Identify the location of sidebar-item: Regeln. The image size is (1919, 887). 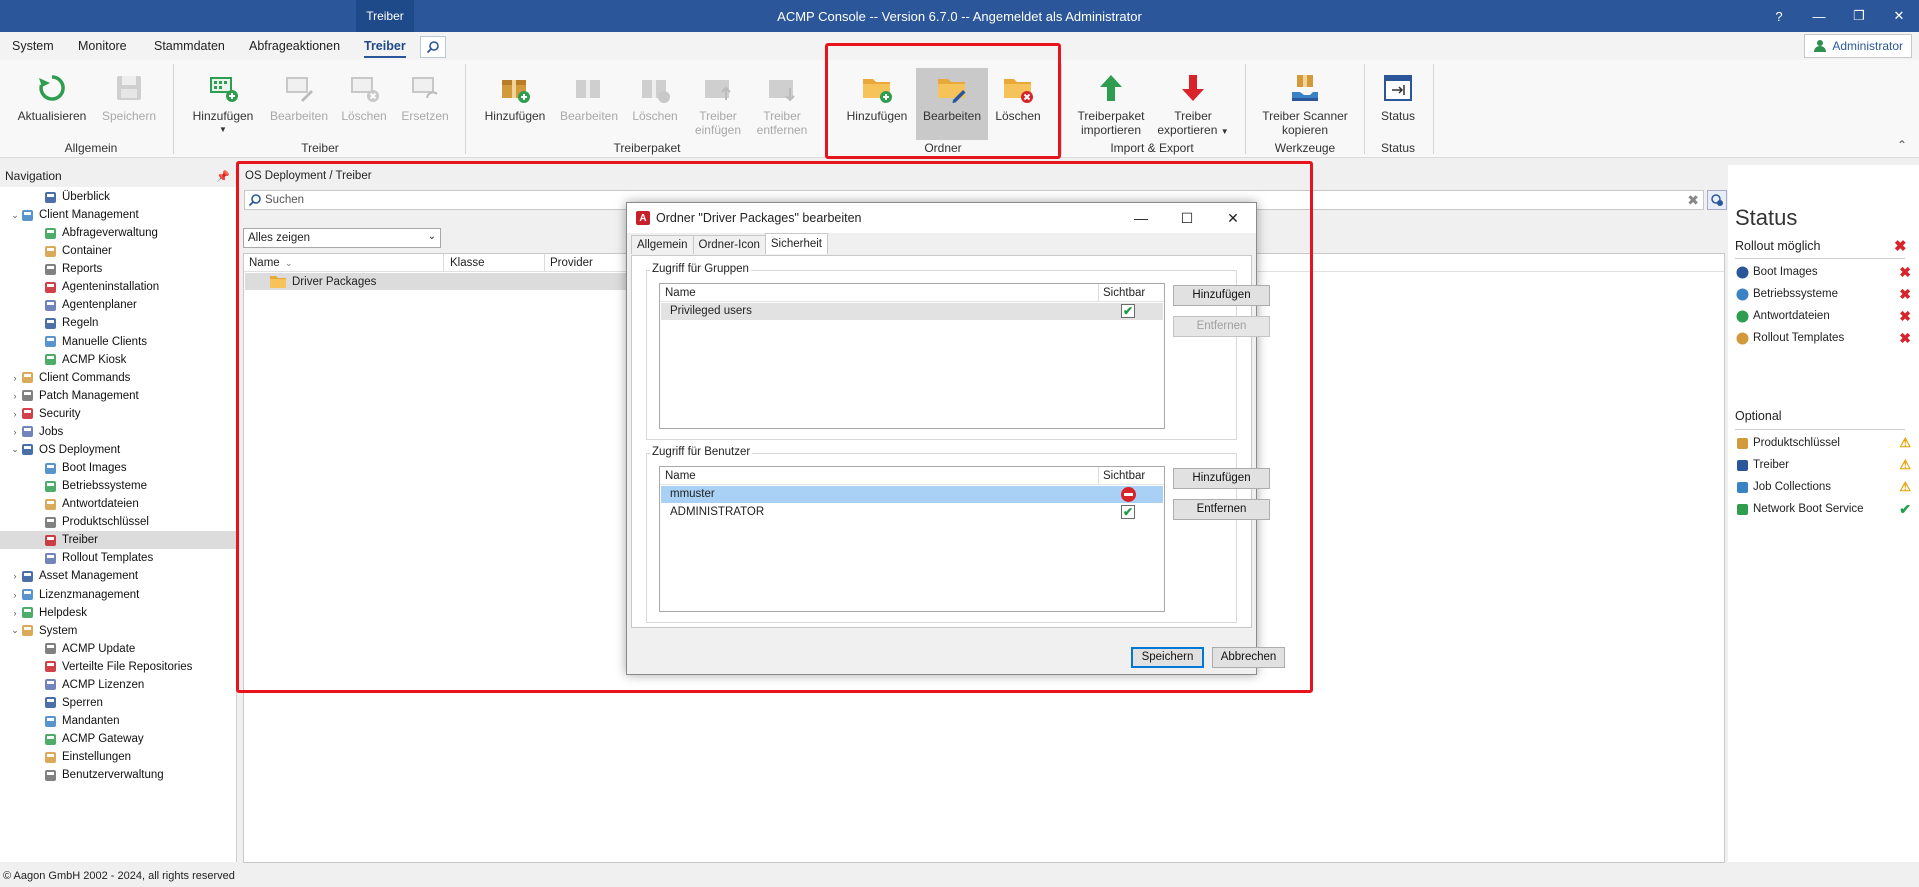
(118, 323).